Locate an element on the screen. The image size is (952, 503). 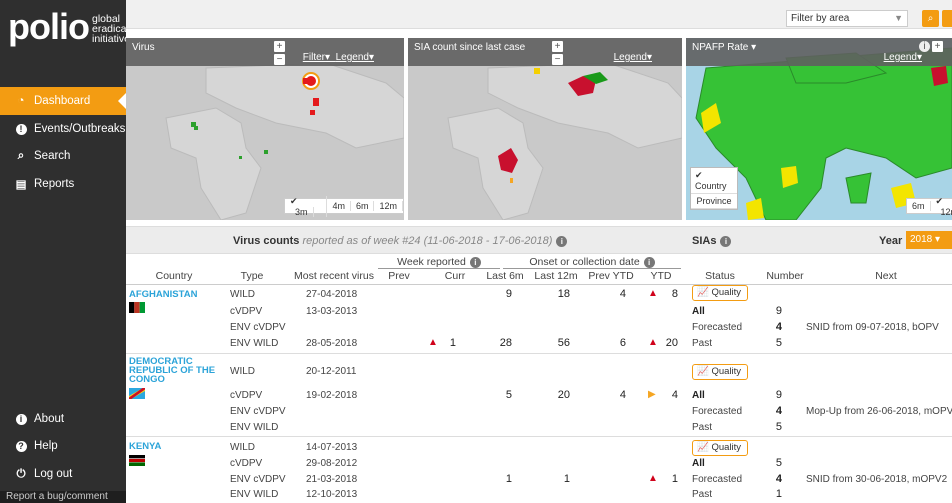
col-prev: Prev is located at coordinates (399, 276).